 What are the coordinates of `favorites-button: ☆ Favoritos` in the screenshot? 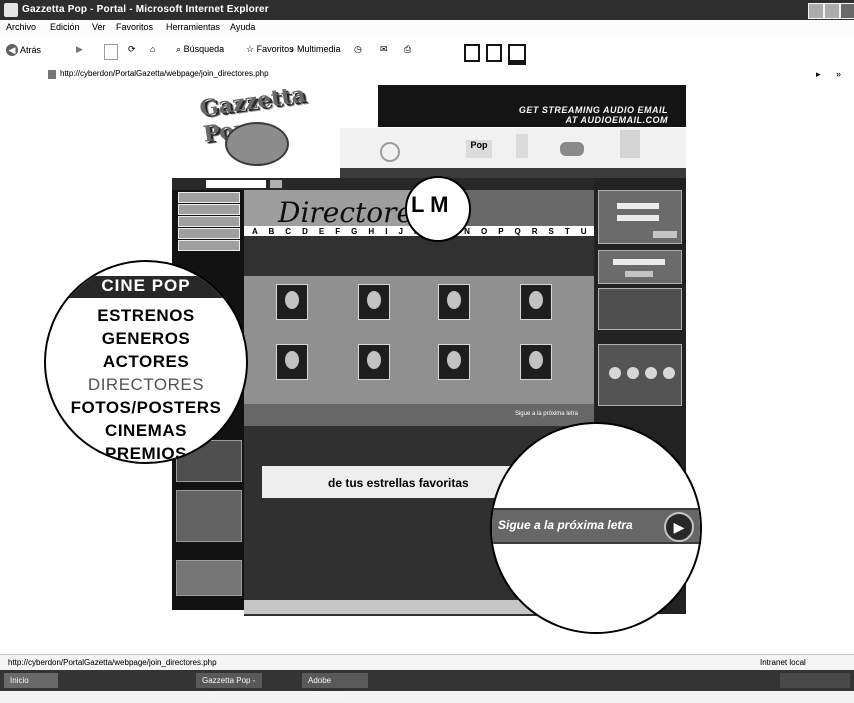 It's located at (271, 51).